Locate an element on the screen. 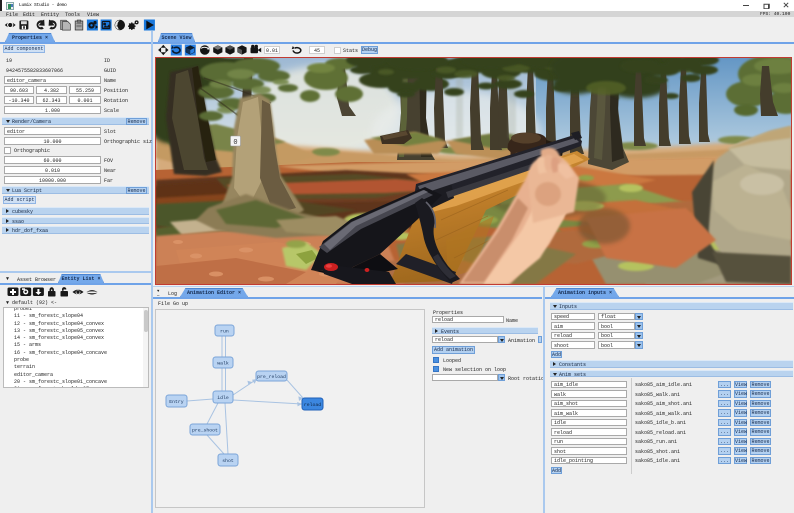 The height and width of the screenshot is (513, 794). svg-text: walk is located at coordinates (223, 364).